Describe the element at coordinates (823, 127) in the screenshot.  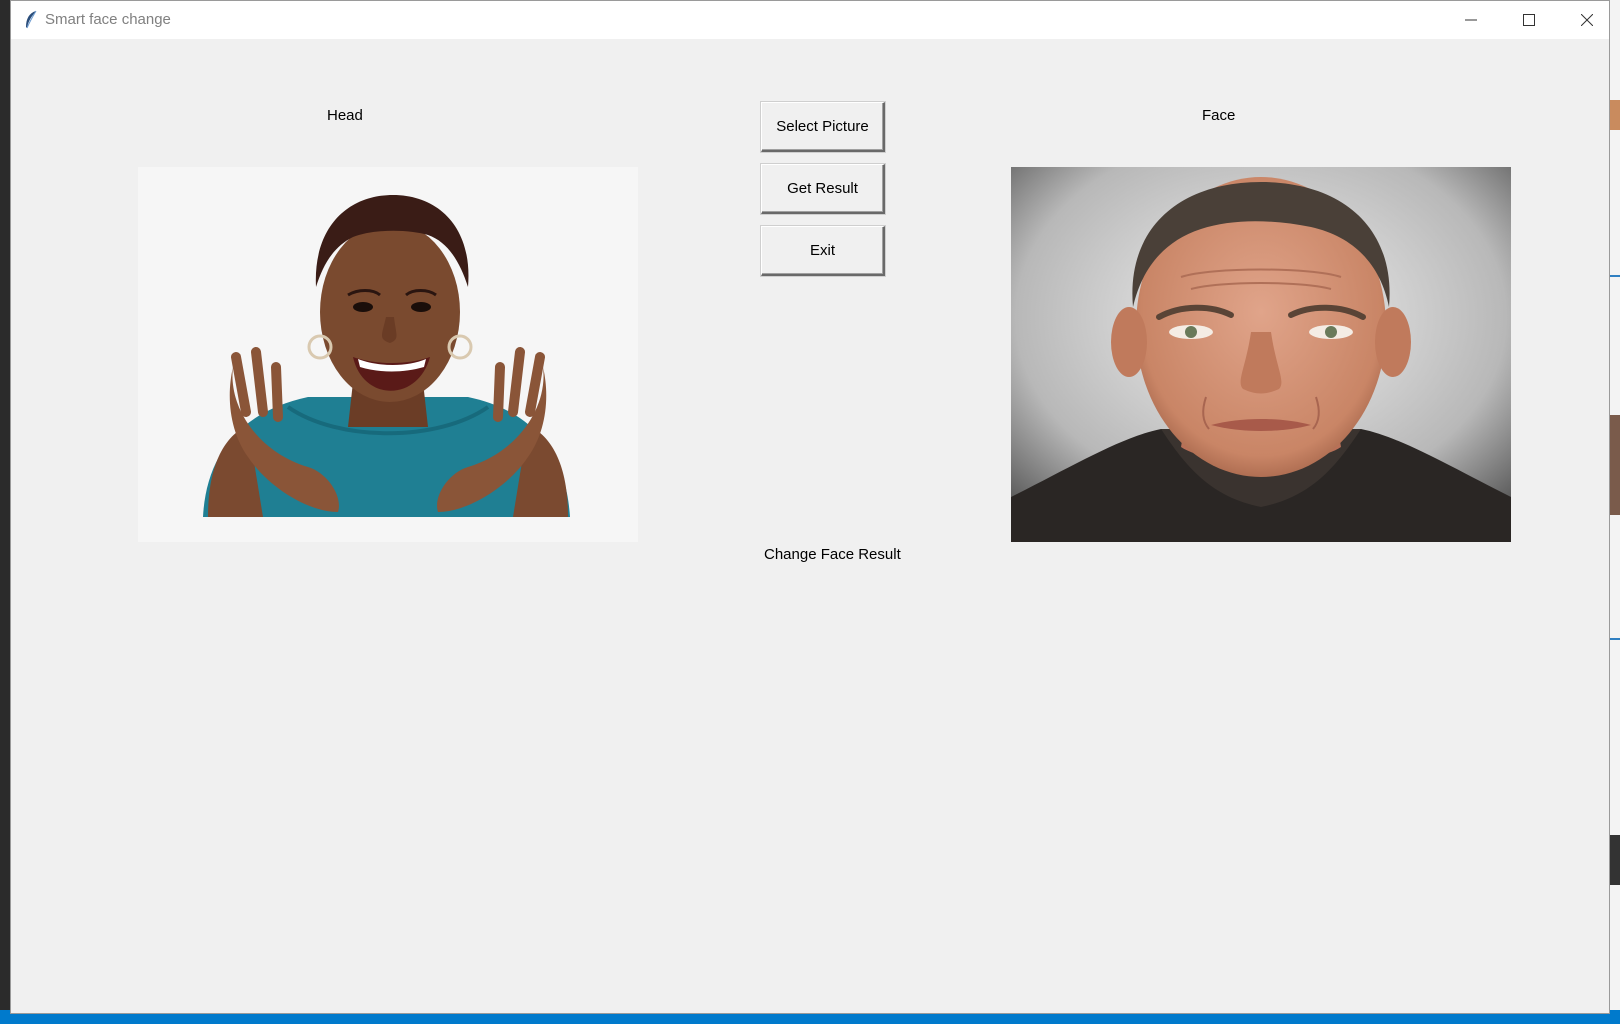
I see `select-picture-button: Select Picture` at that location.